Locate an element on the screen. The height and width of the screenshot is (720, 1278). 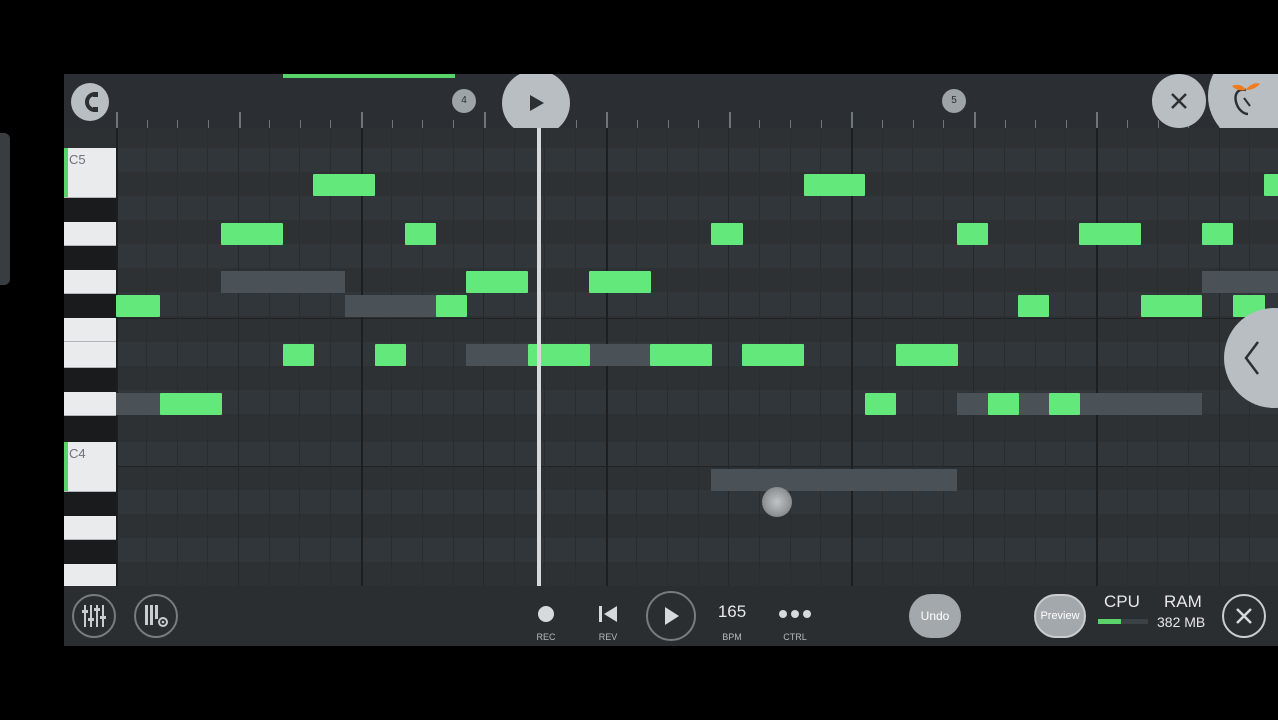
playhead is located at coordinates (539, 357).